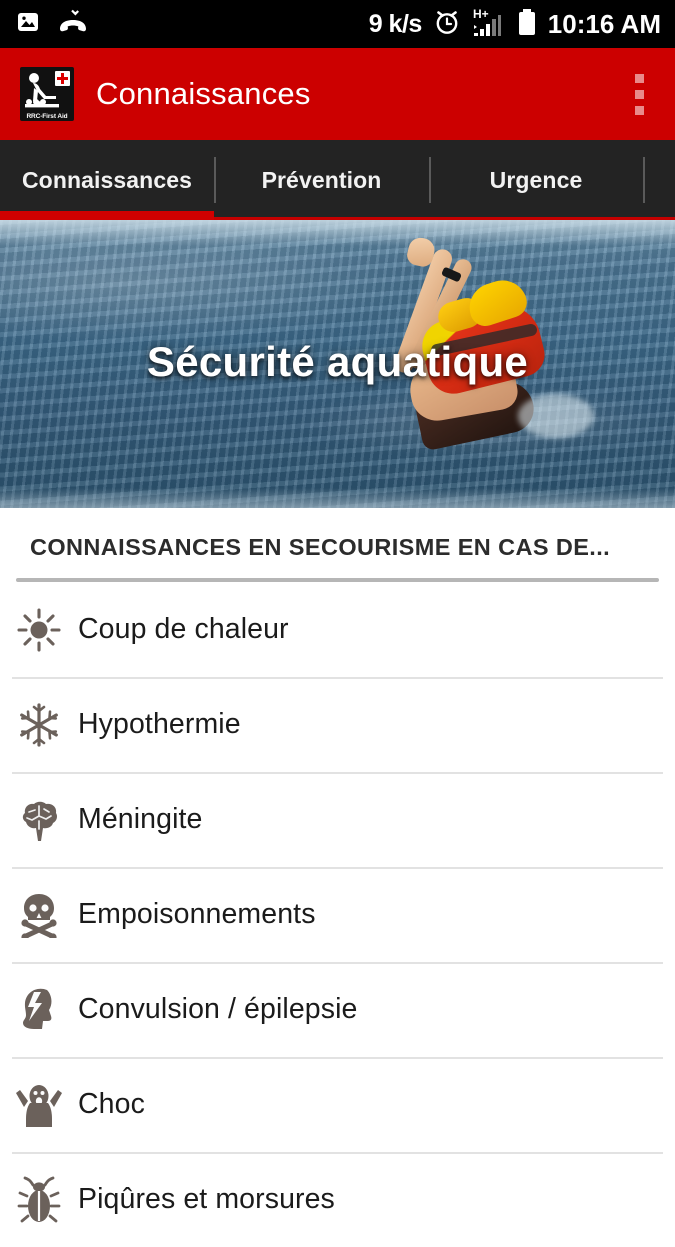 The image size is (675, 1247). Describe the element at coordinates (39, 725) in the screenshot. I see `snowflake-icon` at that location.